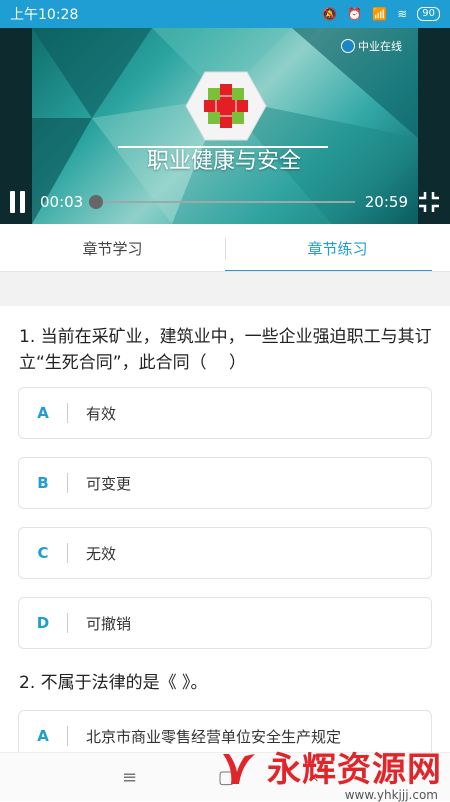 The height and width of the screenshot is (802, 450). Describe the element at coordinates (225, 14) in the screenshot. I see `status-bar: 上午10:28 🔕 ⏰ 📶 ≋ 90` at that location.